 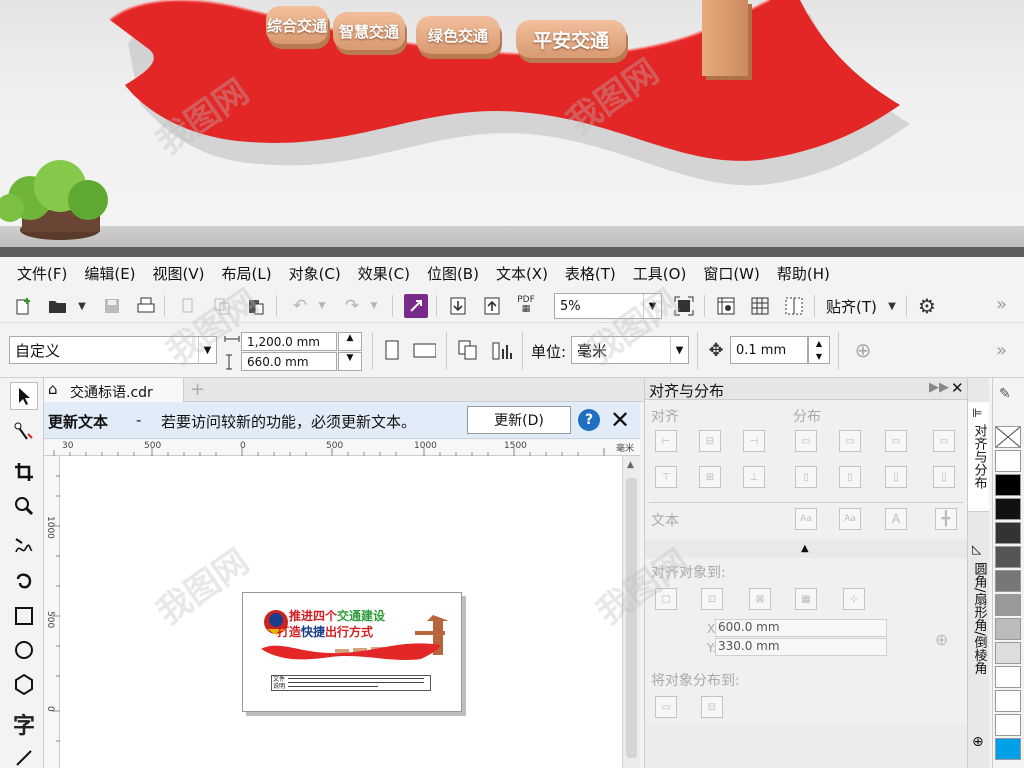 I want to click on align-top-icon: ⊤, so click(x=666, y=477).